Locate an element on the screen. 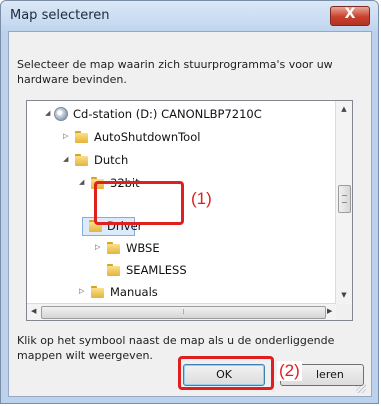 The width and height of the screenshot is (381, 406). vertical-scroll-thumb is located at coordinates (344, 199).